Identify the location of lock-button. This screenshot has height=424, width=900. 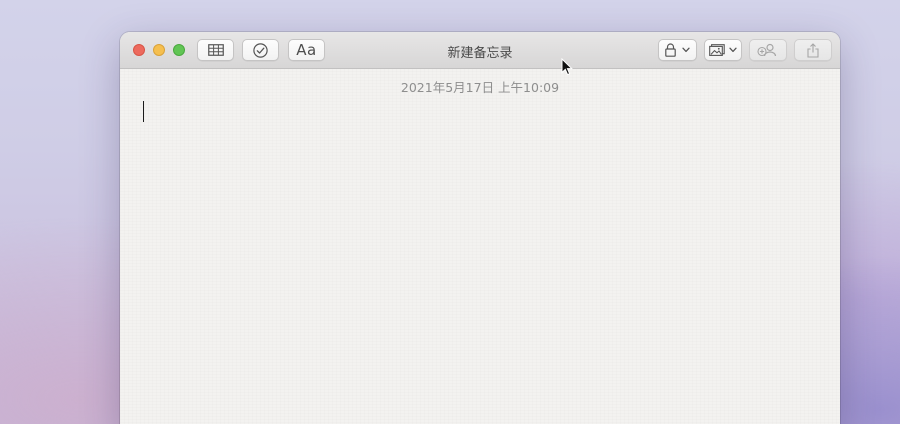
(677, 50).